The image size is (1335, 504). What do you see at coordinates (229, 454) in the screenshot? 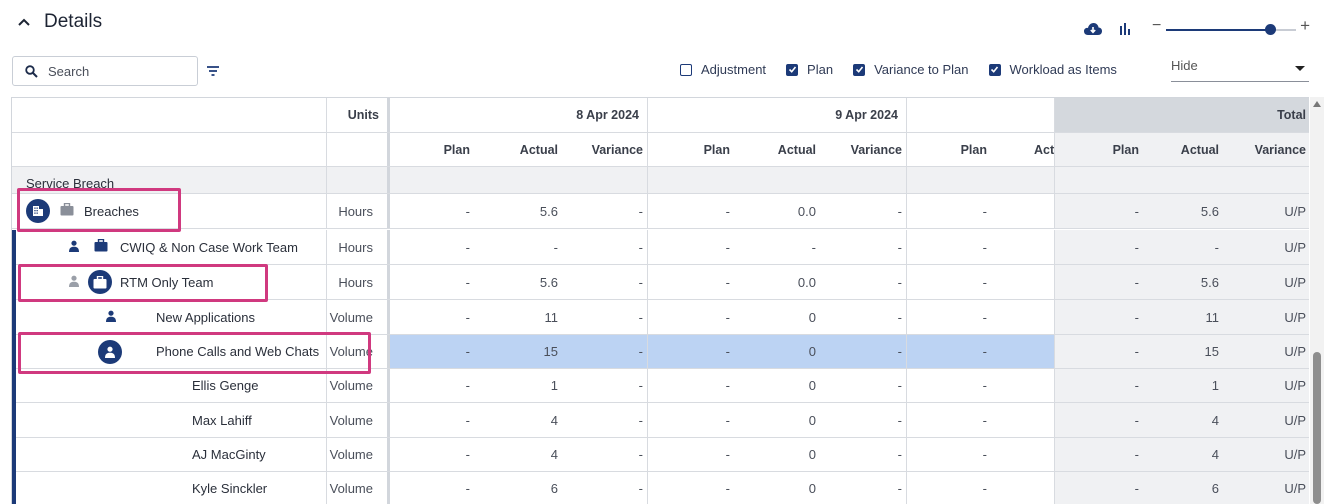
I see `row-name: AJ MacGinty` at bounding box center [229, 454].